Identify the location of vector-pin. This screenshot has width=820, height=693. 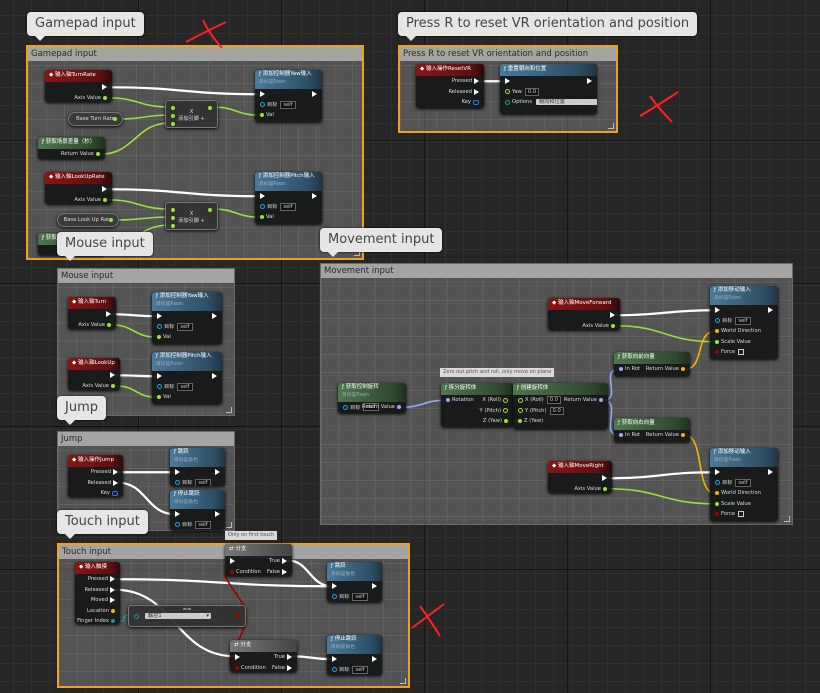
(683, 435).